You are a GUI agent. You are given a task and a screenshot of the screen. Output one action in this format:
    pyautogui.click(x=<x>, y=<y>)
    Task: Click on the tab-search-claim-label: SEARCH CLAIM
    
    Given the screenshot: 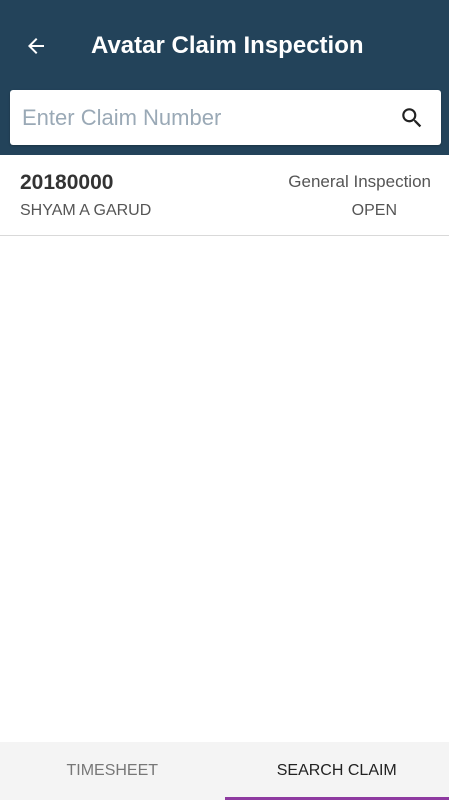 What is the action you would take?
    pyautogui.click(x=336, y=770)
    